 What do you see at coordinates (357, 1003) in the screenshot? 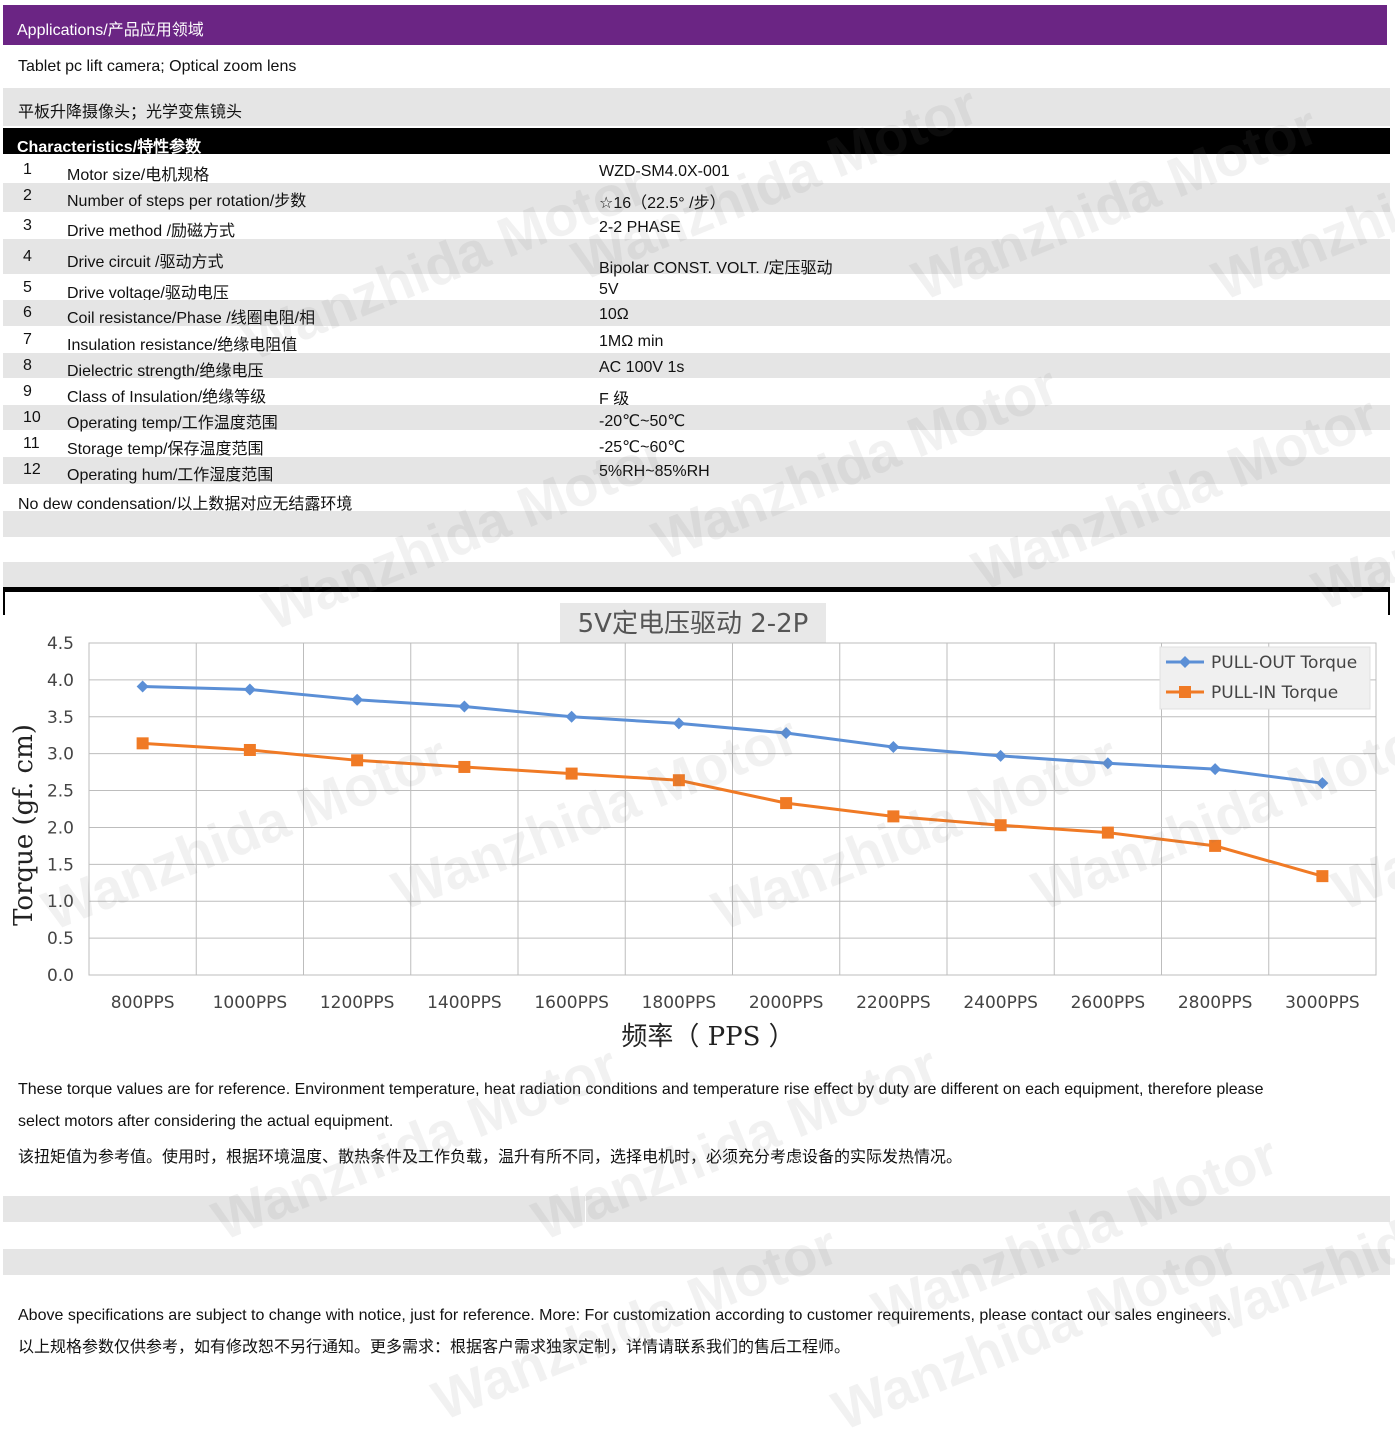
I see `x-tick-label: 1200PPS` at bounding box center [357, 1003].